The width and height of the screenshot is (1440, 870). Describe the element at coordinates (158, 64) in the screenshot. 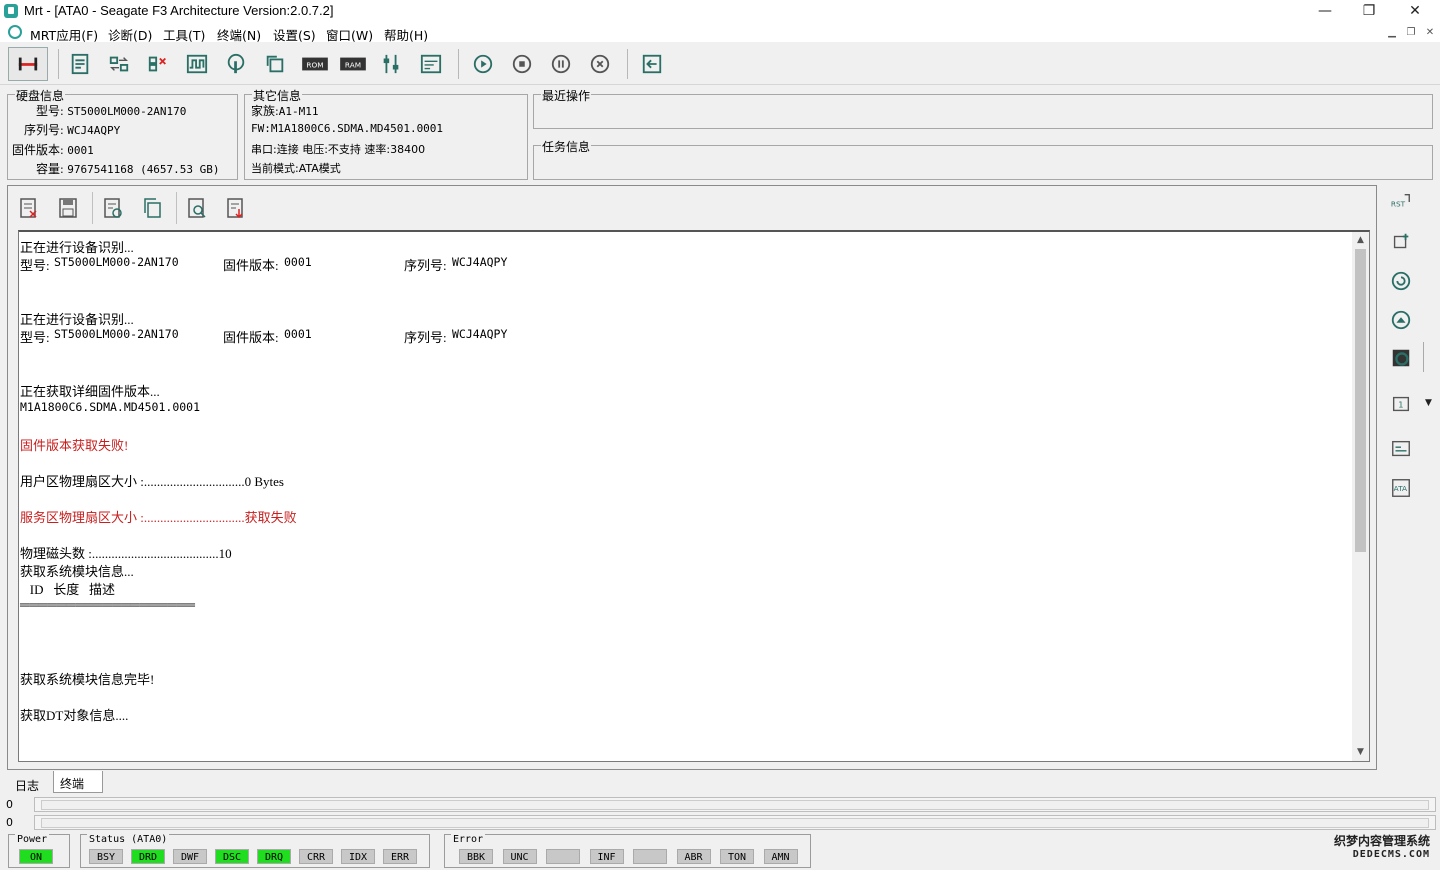

I see `compare-button` at that location.